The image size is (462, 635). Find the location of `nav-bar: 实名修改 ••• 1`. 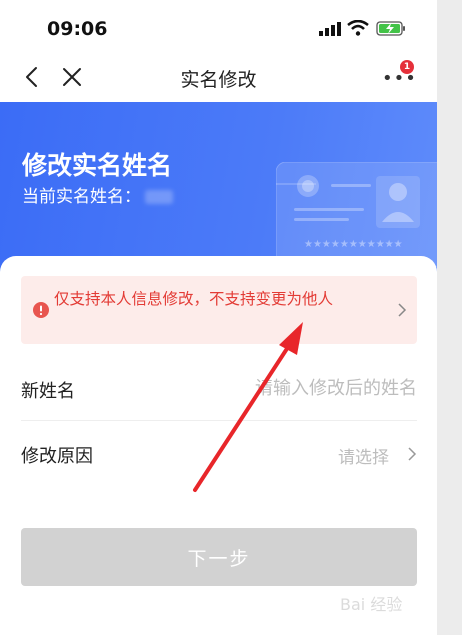

nav-bar: 实名修改 ••• 1 is located at coordinates (218, 77).